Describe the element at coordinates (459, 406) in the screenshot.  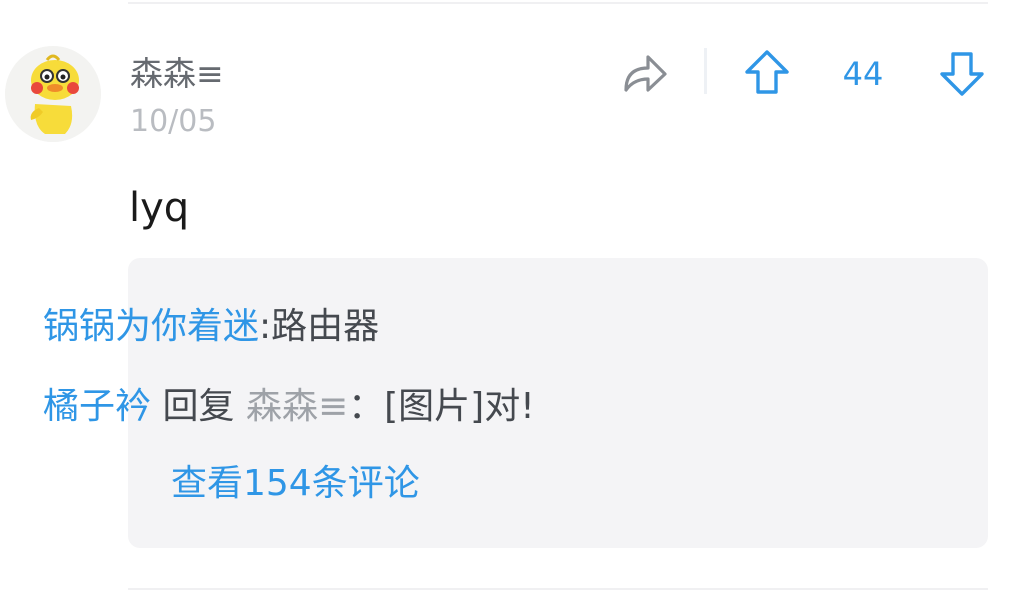
I see `reply-text: [图片]对!` at that location.